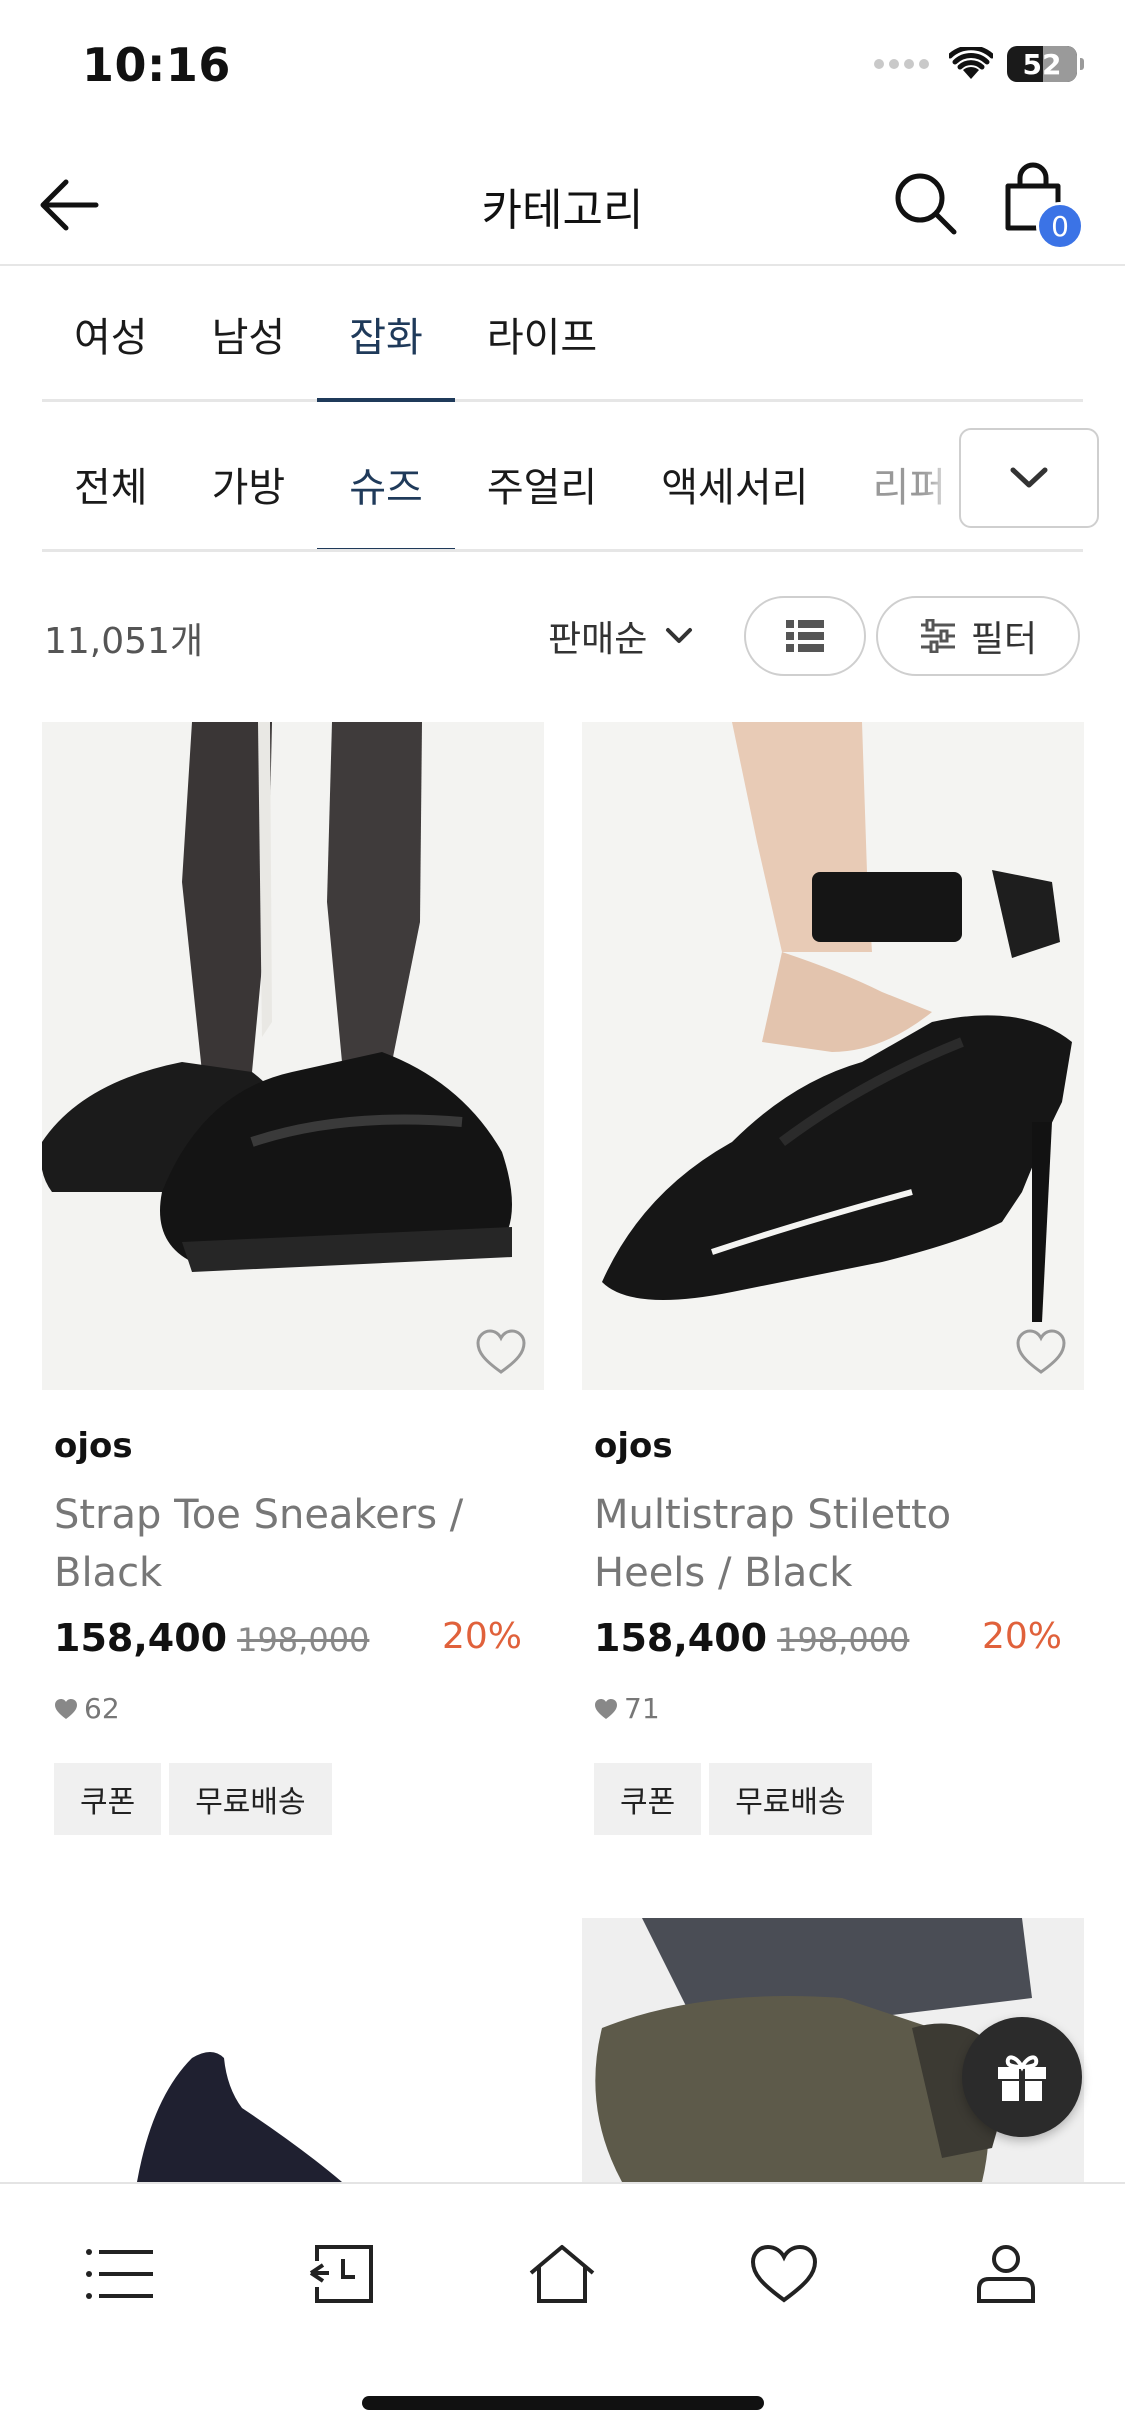 The image size is (1125, 2436). I want to click on home-indicator, so click(563, 2403).